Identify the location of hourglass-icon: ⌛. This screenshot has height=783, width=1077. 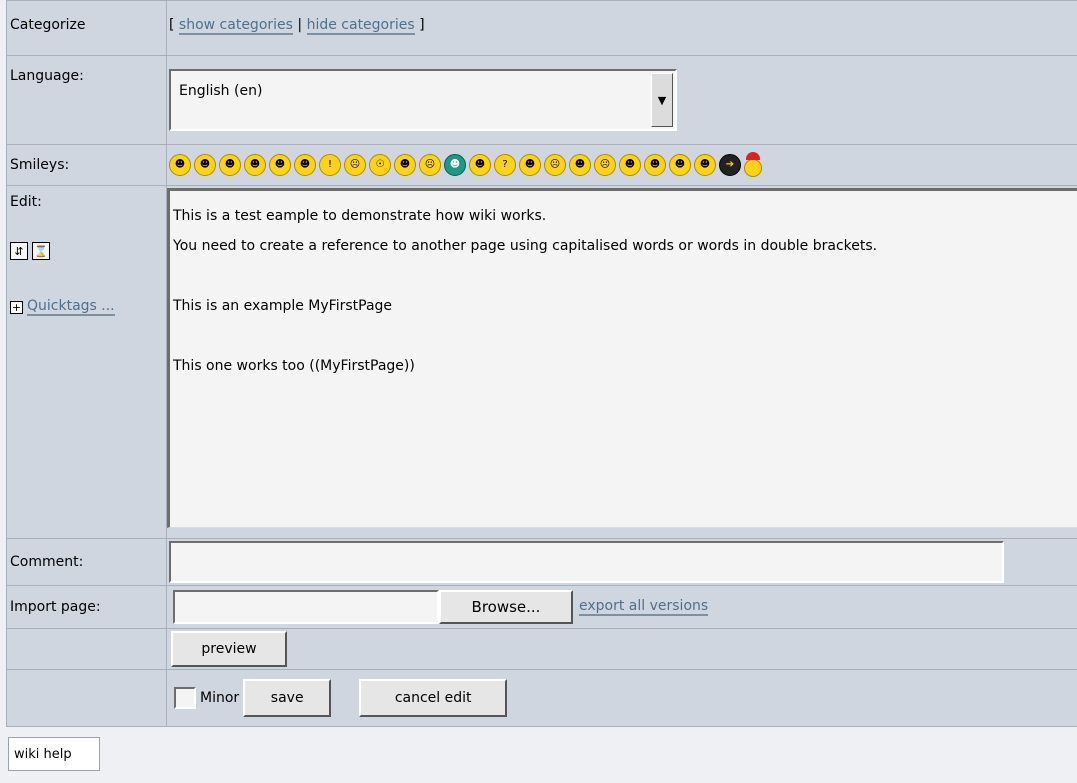
(41, 251).